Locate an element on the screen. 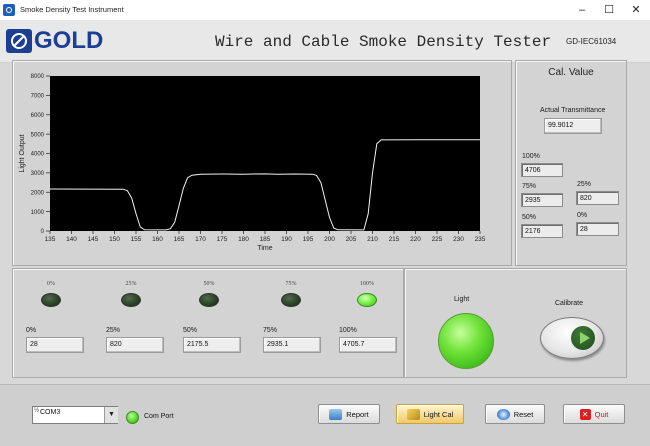 This screenshot has width=650, height=446. y-tick-label: 7000 is located at coordinates (38, 97).